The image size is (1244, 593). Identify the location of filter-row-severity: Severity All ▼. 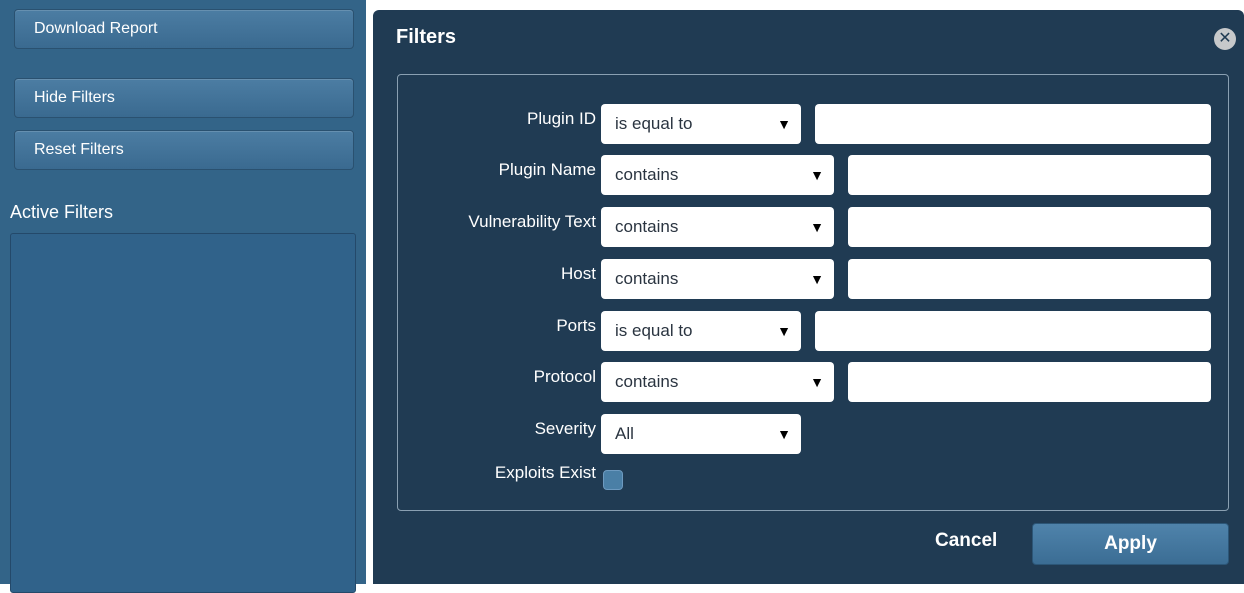
(814, 434).